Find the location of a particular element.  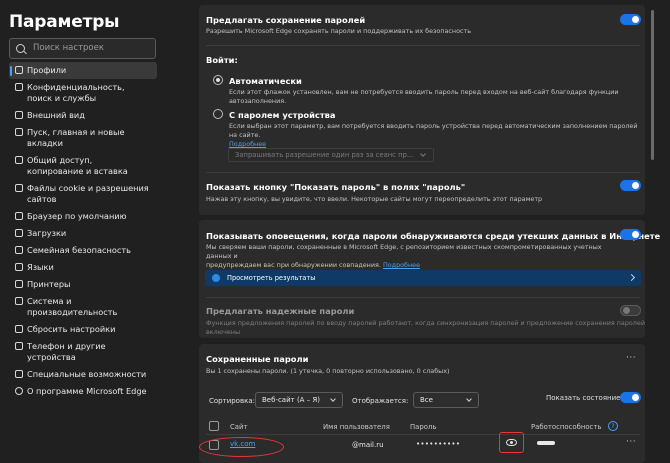

sort-dropdown: Веб-сайт (А – Я) is located at coordinates (299, 400).